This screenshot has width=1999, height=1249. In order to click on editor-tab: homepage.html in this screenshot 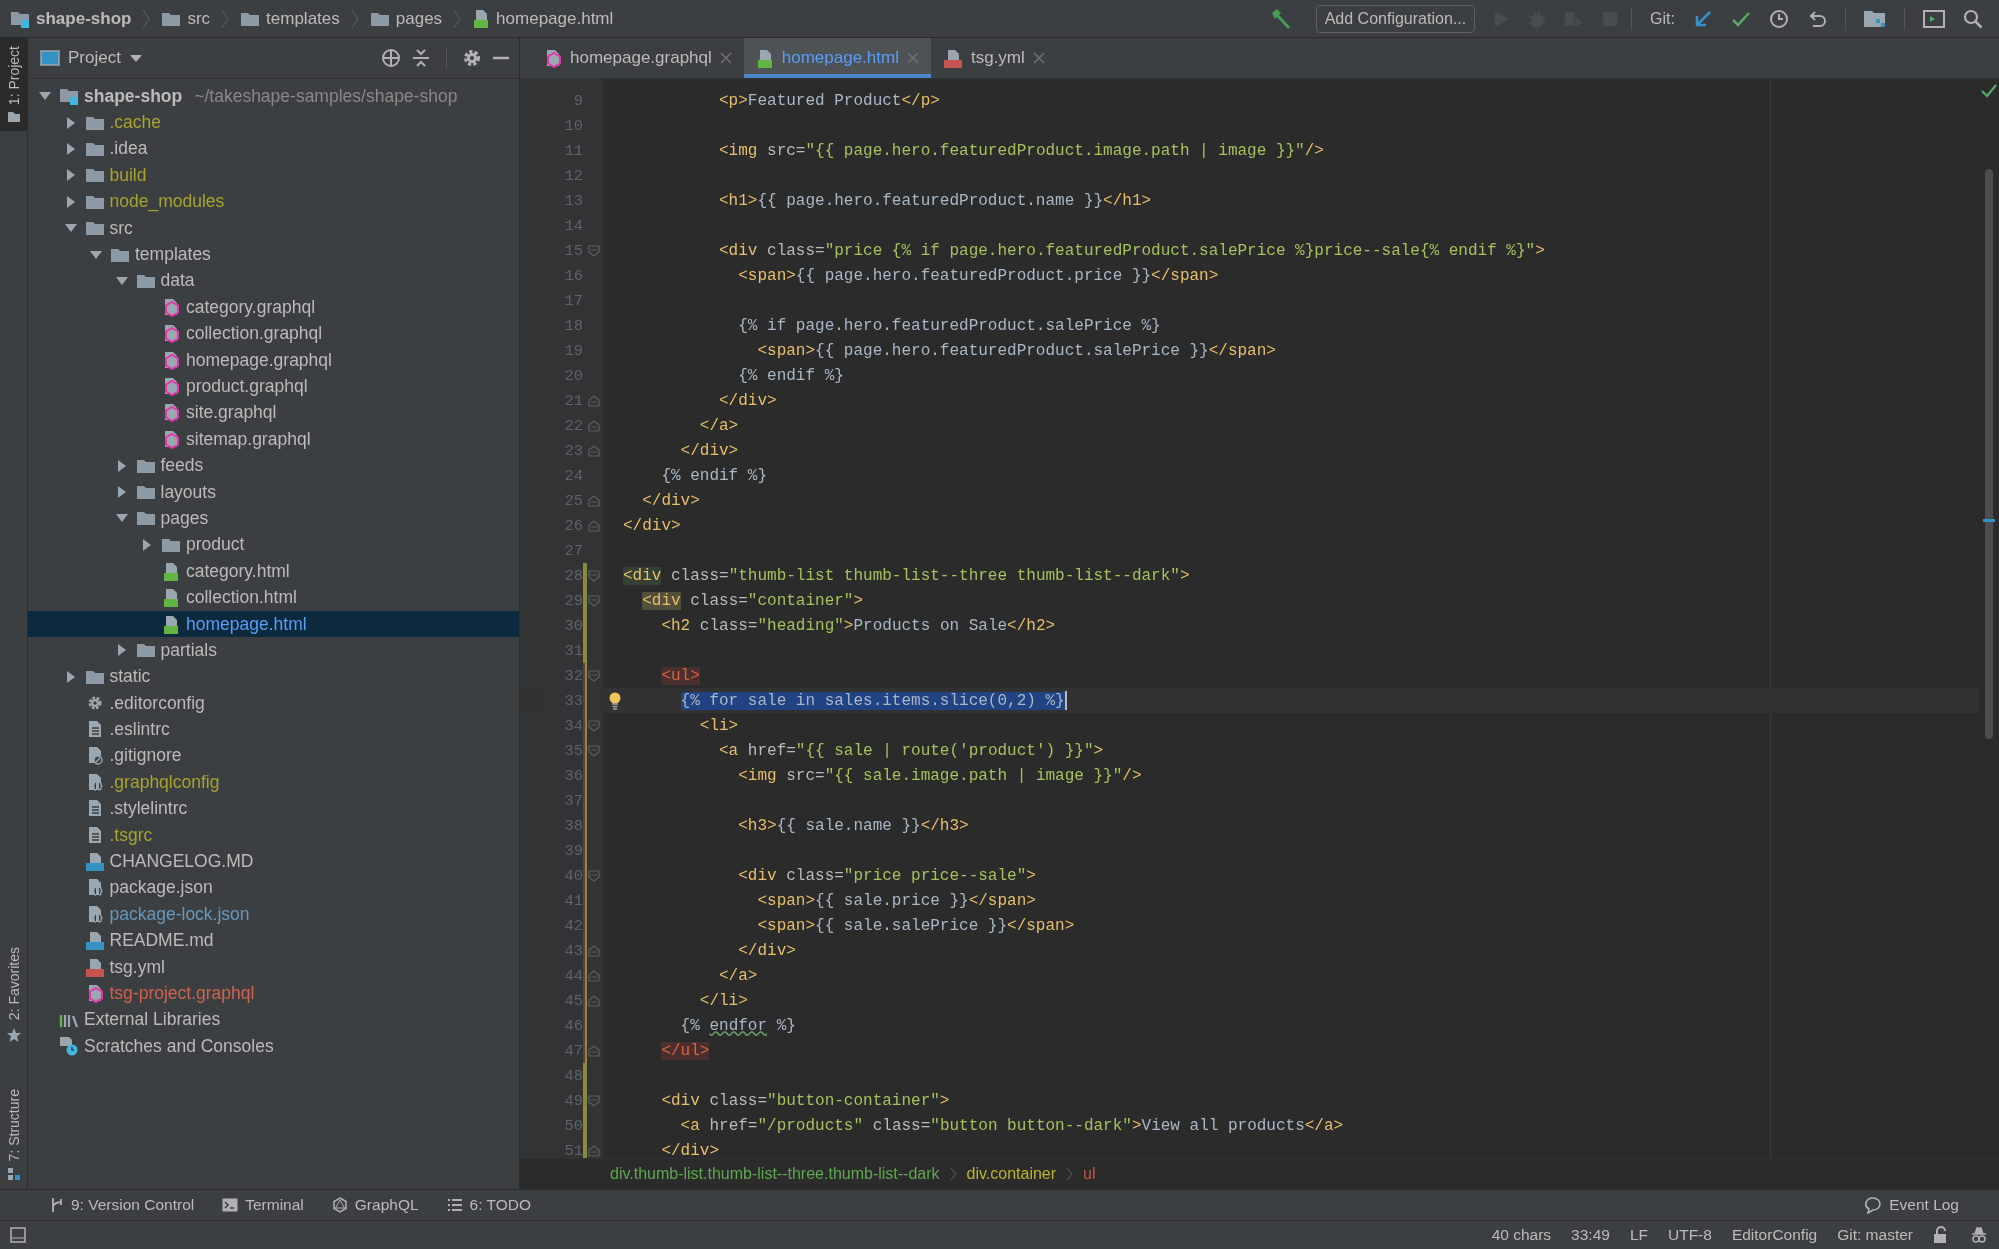, I will do `click(837, 58)`.